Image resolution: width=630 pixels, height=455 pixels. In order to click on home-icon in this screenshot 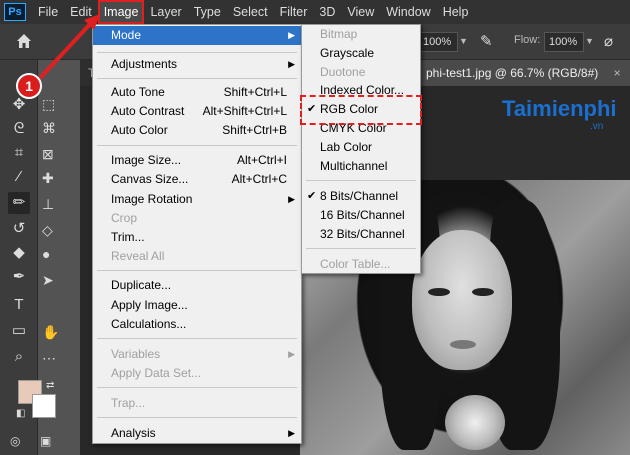, I will do `click(24, 42)`.